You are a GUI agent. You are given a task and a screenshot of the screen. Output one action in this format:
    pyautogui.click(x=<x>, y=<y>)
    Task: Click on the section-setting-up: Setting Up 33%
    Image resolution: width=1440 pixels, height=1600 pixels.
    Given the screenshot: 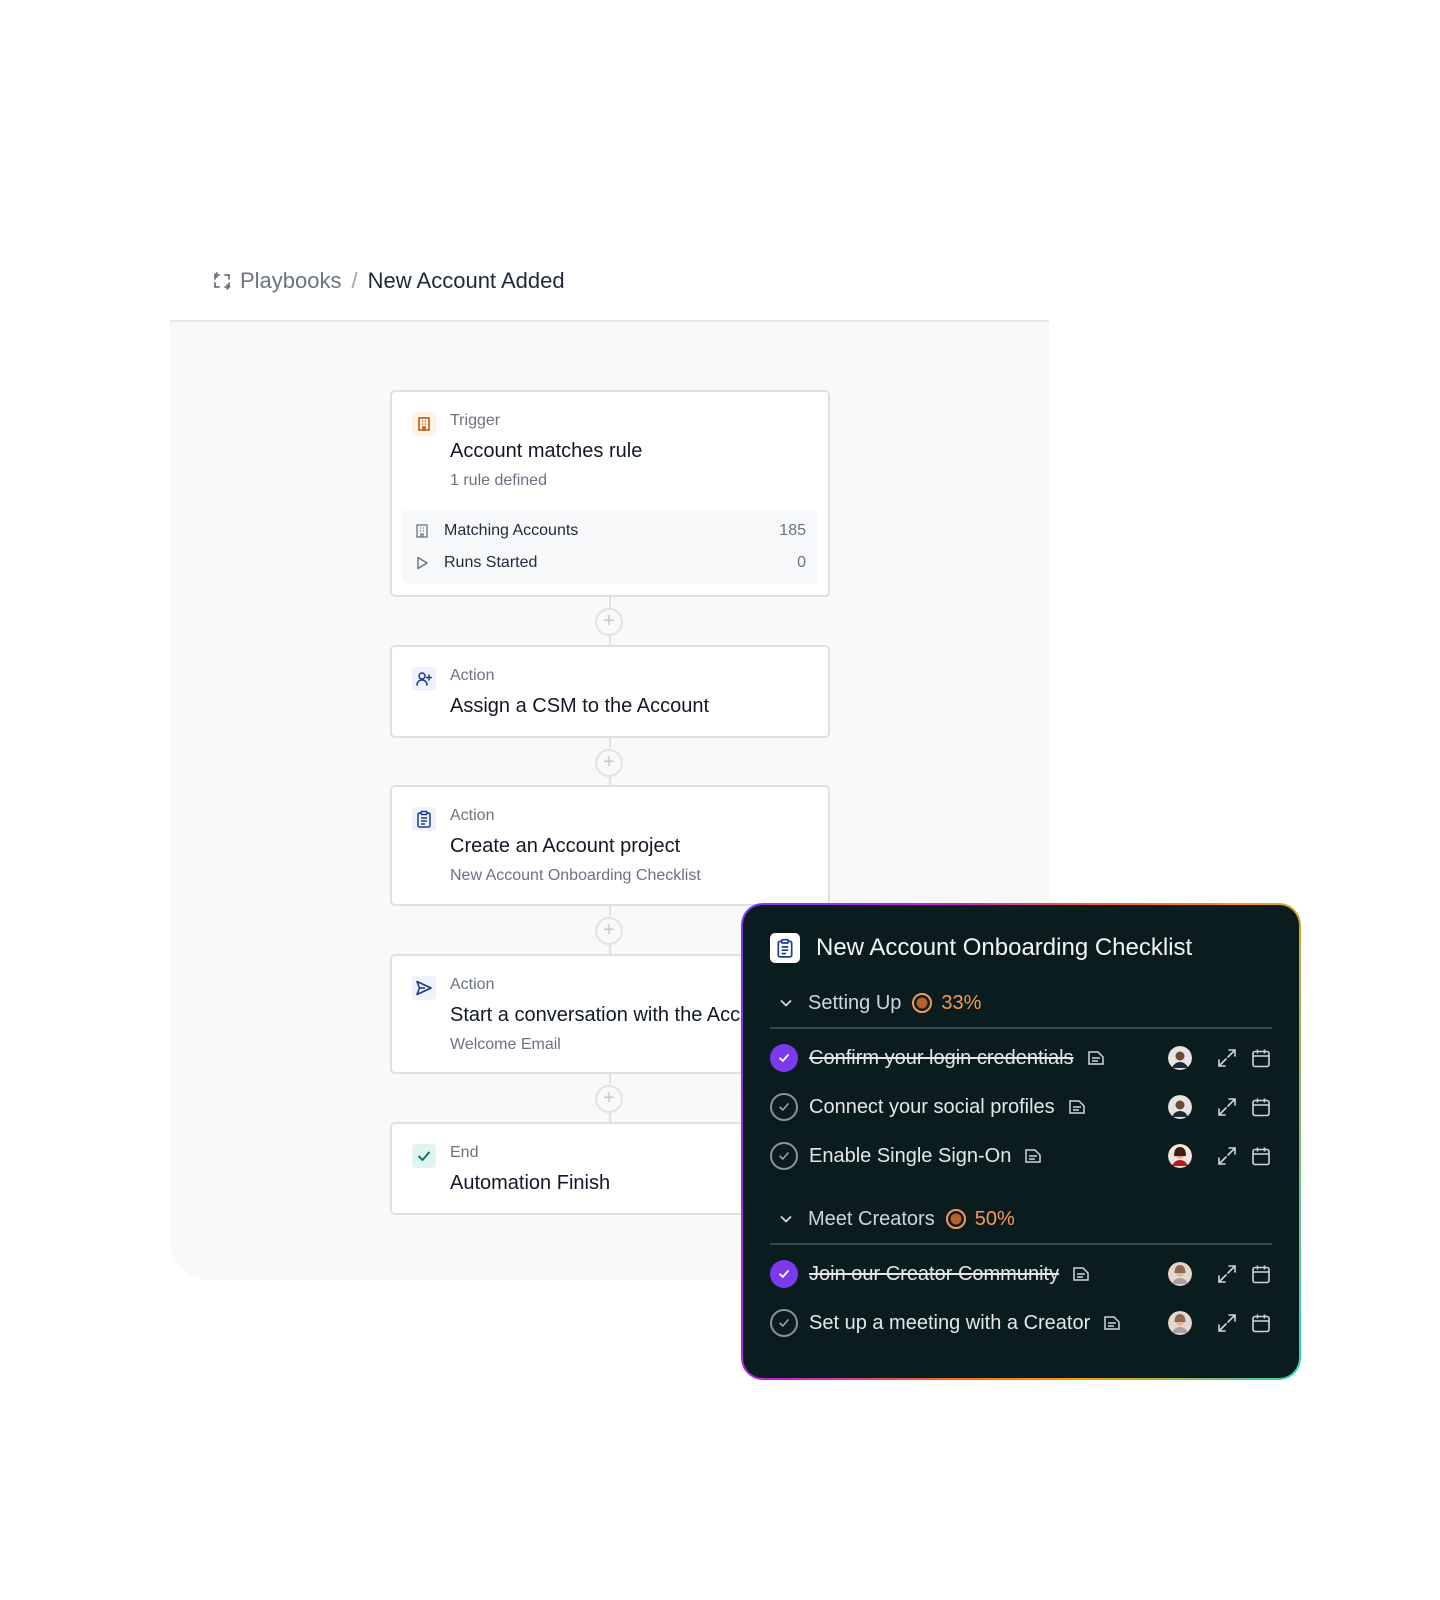 What is the action you would take?
    pyautogui.click(x=1021, y=1003)
    